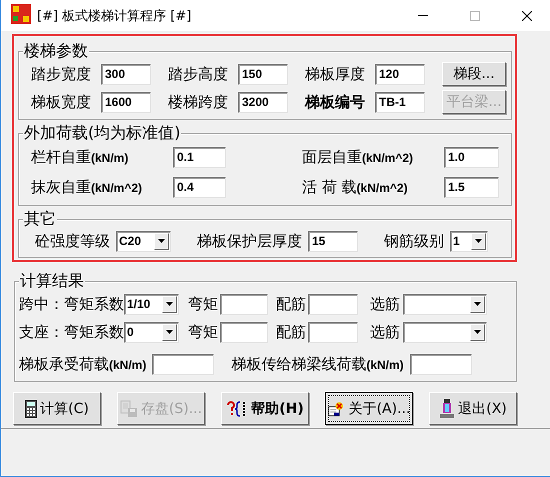 The image size is (550, 477). Describe the element at coordinates (71, 332) in the screenshot. I see `field-label: 支座：弯矩系数` at that location.